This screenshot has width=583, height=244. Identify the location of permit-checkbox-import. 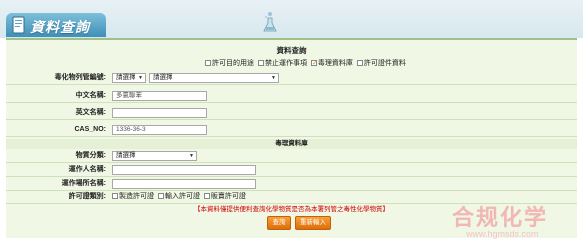
(160, 196).